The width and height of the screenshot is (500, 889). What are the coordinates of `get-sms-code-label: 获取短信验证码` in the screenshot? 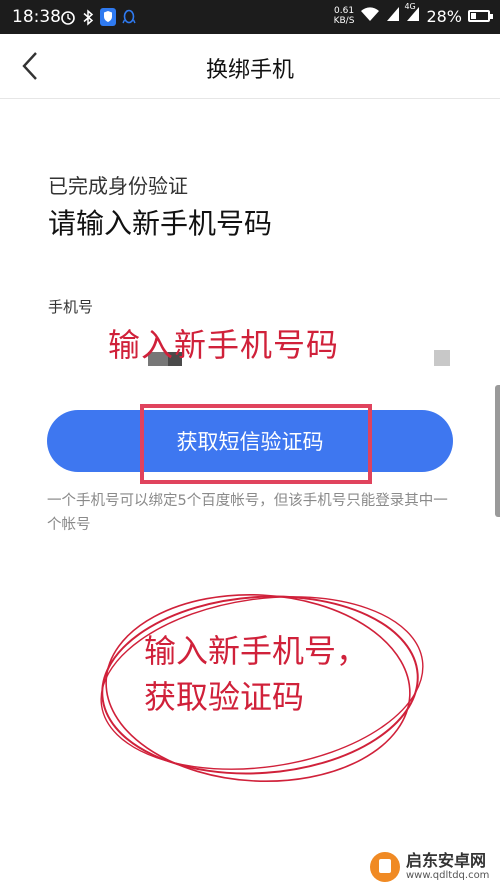 It's located at (250, 442).